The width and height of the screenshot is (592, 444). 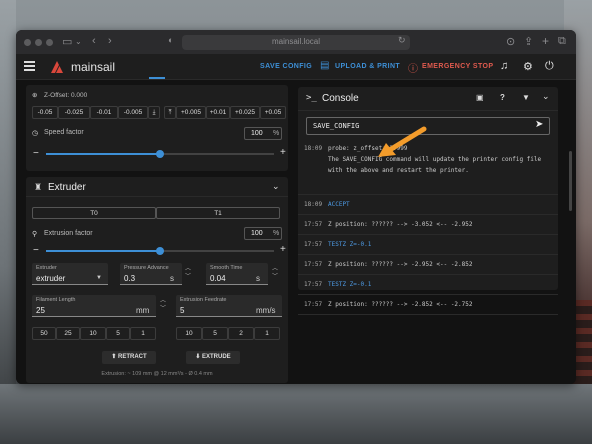 I want to click on arrow-down-icon: ⬇, so click(x=199, y=357).